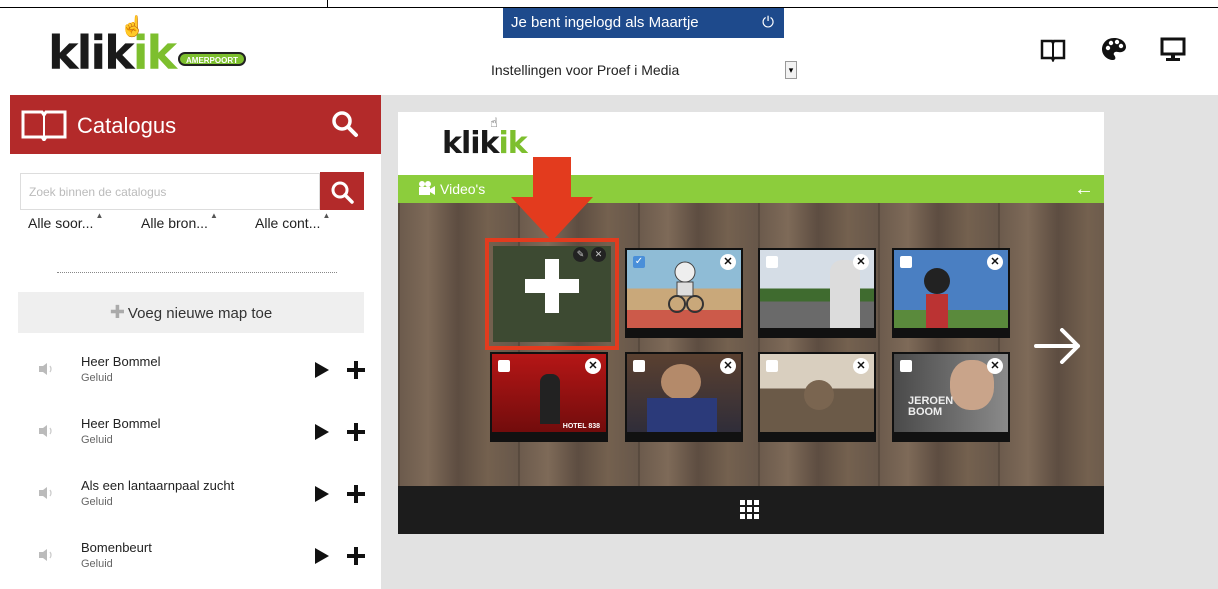 The width and height of the screenshot is (1218, 589). Describe the element at coordinates (158, 485) in the screenshot. I see `item-title: Als een lantaarnpaal zucht` at that location.